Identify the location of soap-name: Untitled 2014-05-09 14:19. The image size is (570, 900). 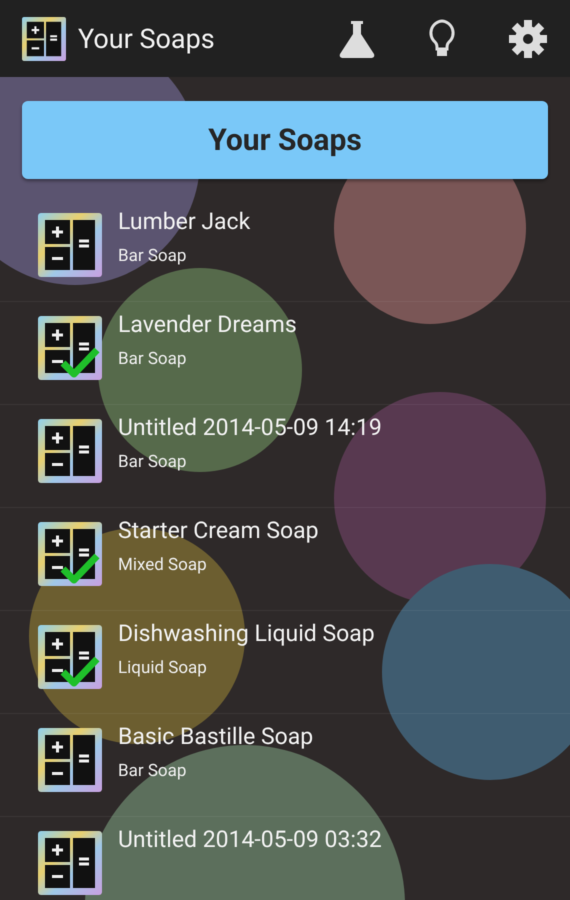
(250, 428).